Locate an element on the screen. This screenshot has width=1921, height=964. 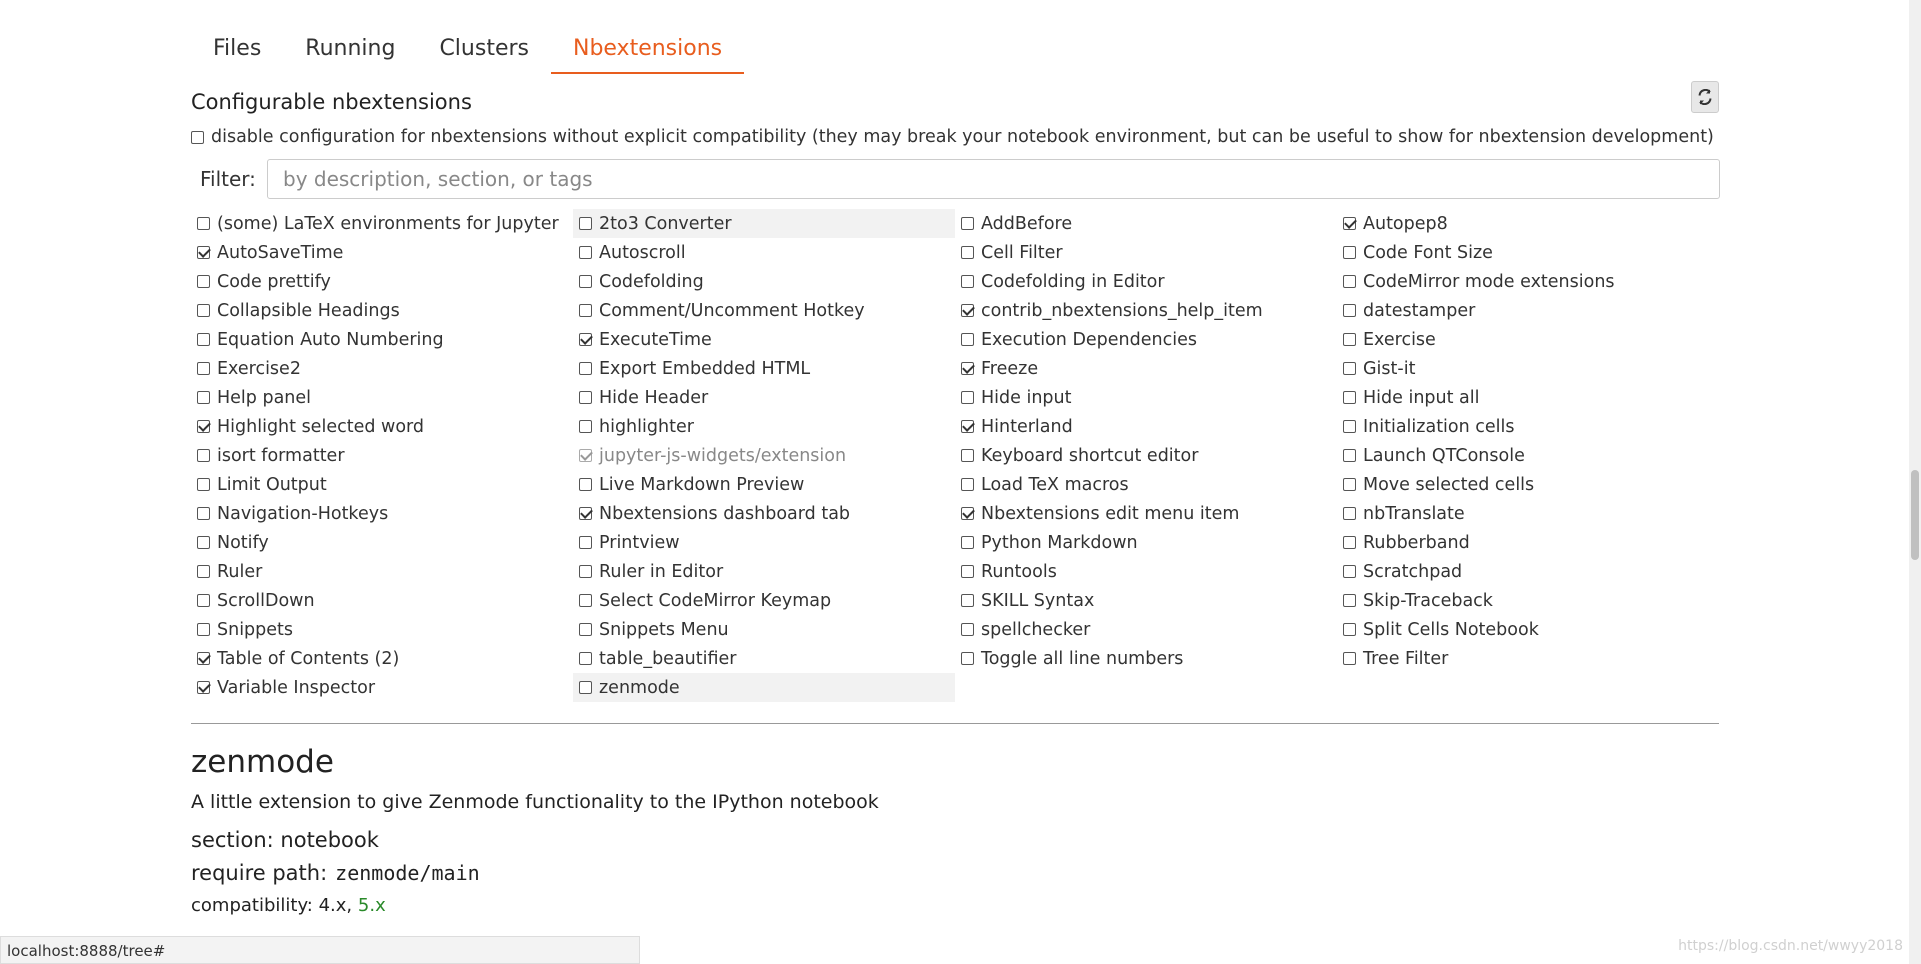
extension-item: table_beautifier is located at coordinates (764, 658).